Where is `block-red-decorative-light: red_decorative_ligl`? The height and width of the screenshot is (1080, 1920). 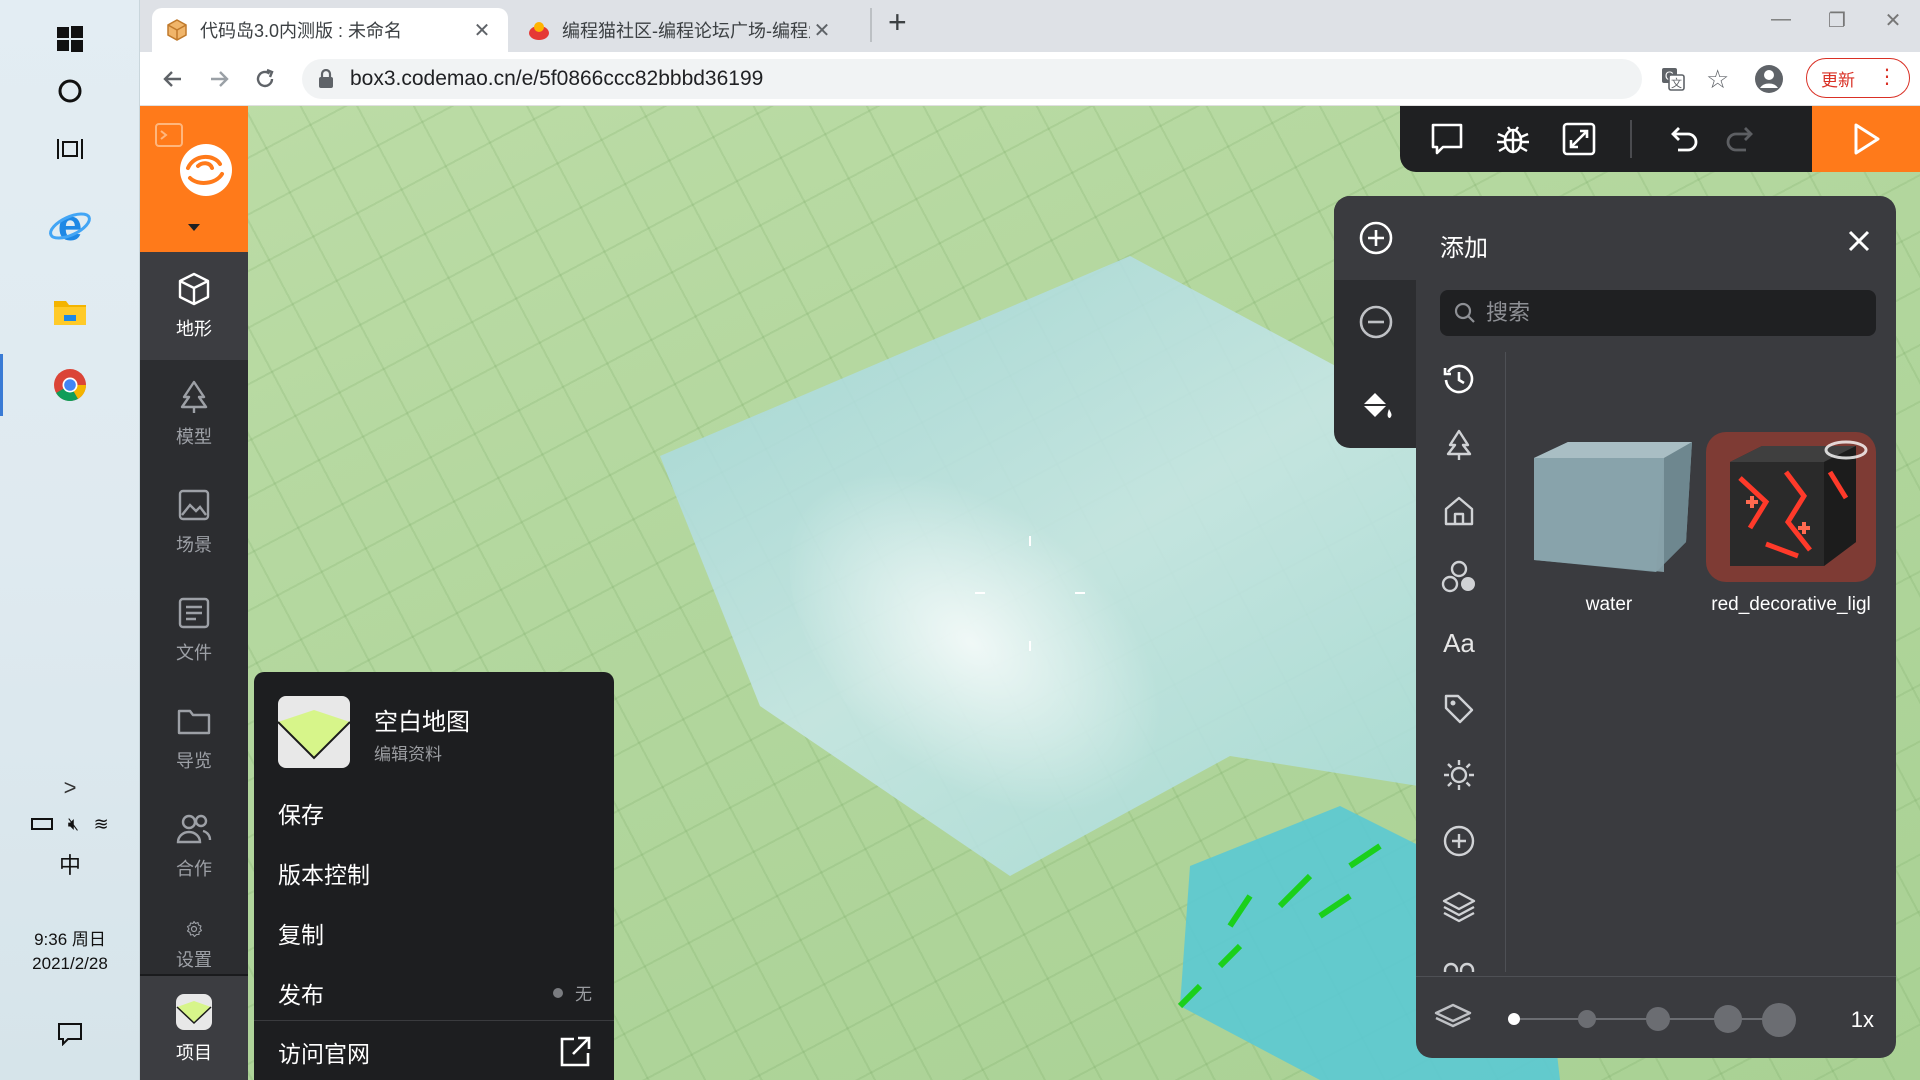
block-red-decorative-light: red_decorative_ligl is located at coordinates (1791, 524).